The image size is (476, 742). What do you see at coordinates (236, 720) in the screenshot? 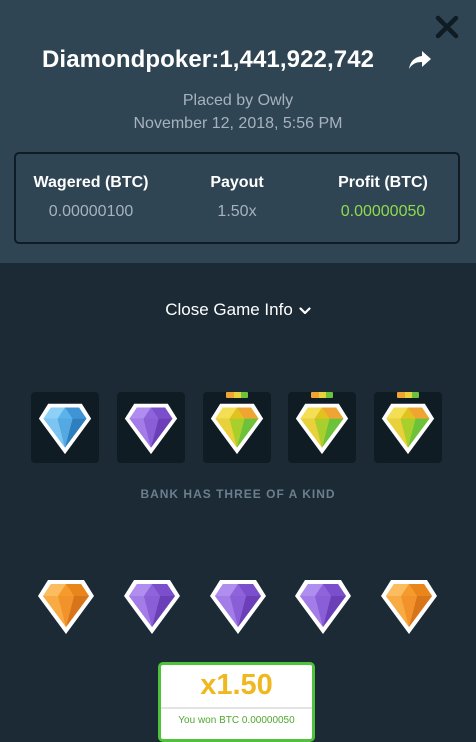
I see `win-message: You won BTC 0.00000050` at bounding box center [236, 720].